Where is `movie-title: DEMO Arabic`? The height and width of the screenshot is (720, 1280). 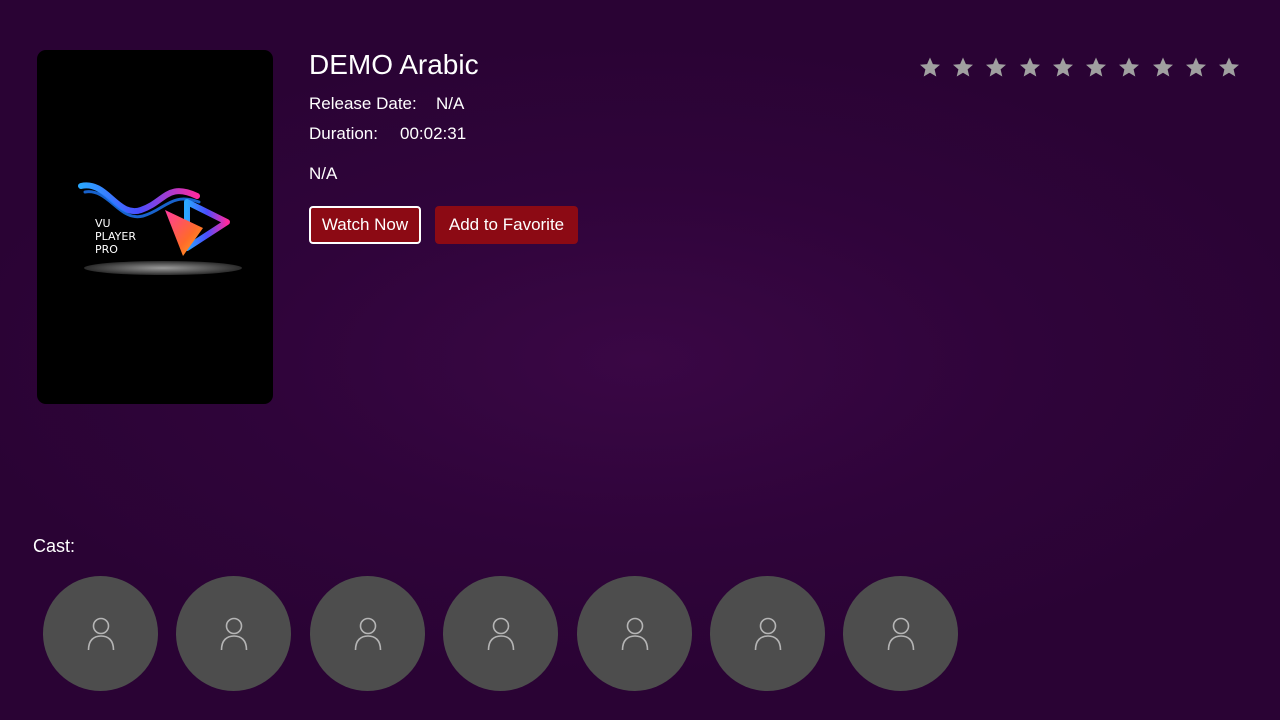
movie-title: DEMO Arabic is located at coordinates (394, 64).